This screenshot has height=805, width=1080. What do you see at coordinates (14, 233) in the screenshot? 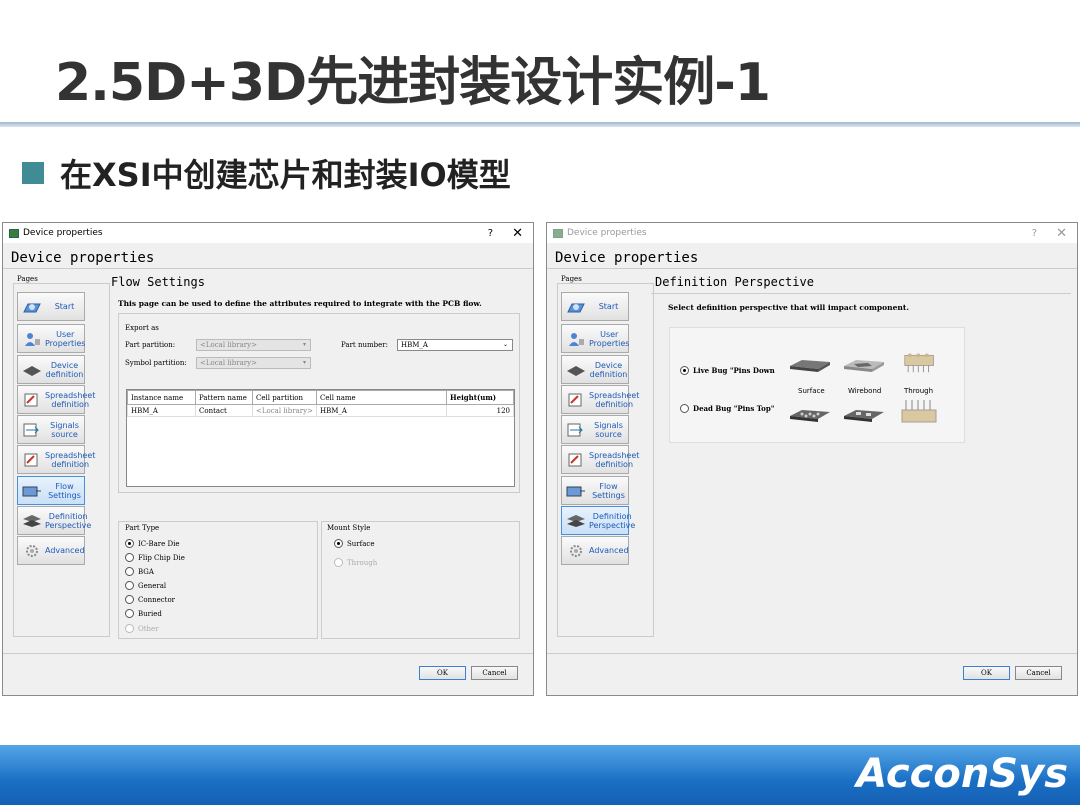
I see `app-icon` at bounding box center [14, 233].